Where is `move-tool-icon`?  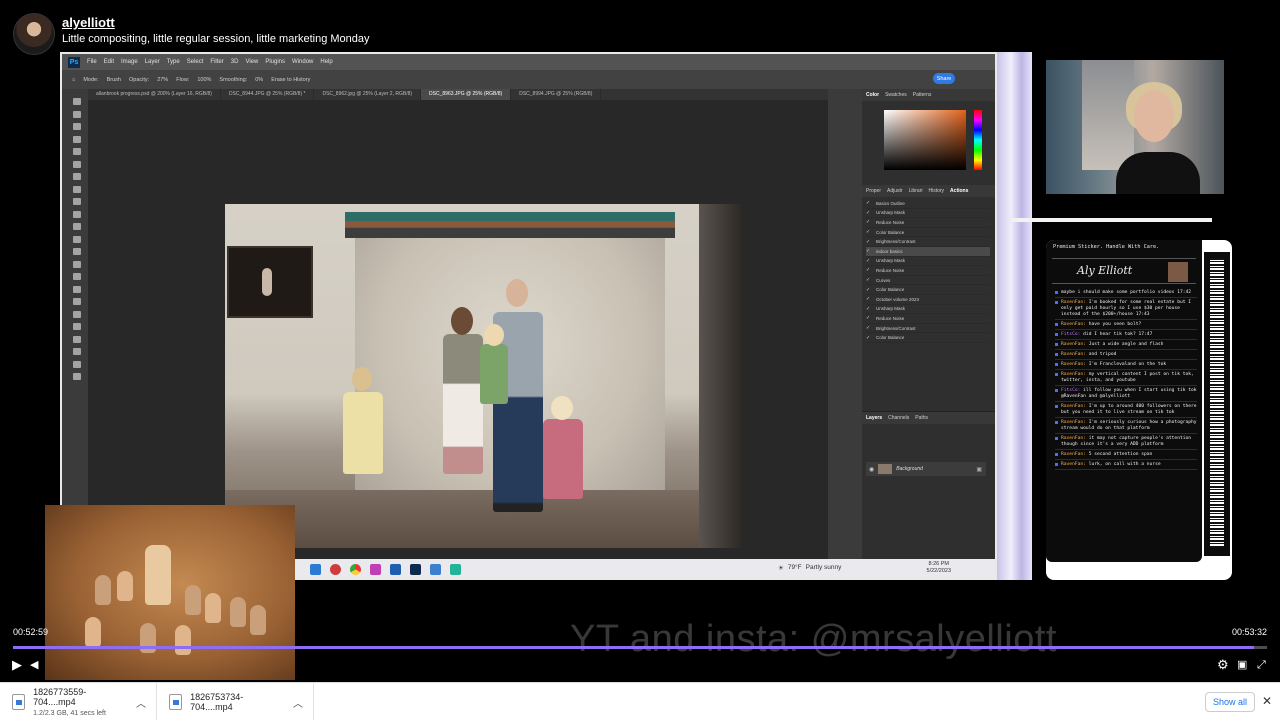
move-tool-icon is located at coordinates (77, 101).